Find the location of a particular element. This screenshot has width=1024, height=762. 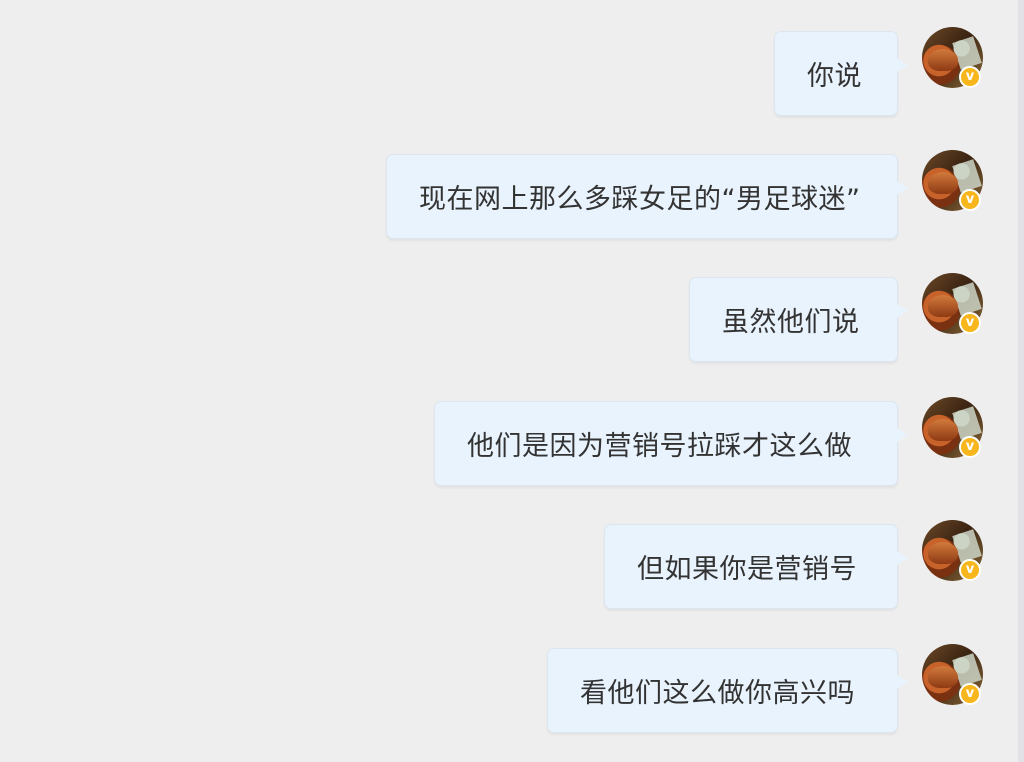

message-text: 看他们这么做你高兴吗 is located at coordinates (717, 693).